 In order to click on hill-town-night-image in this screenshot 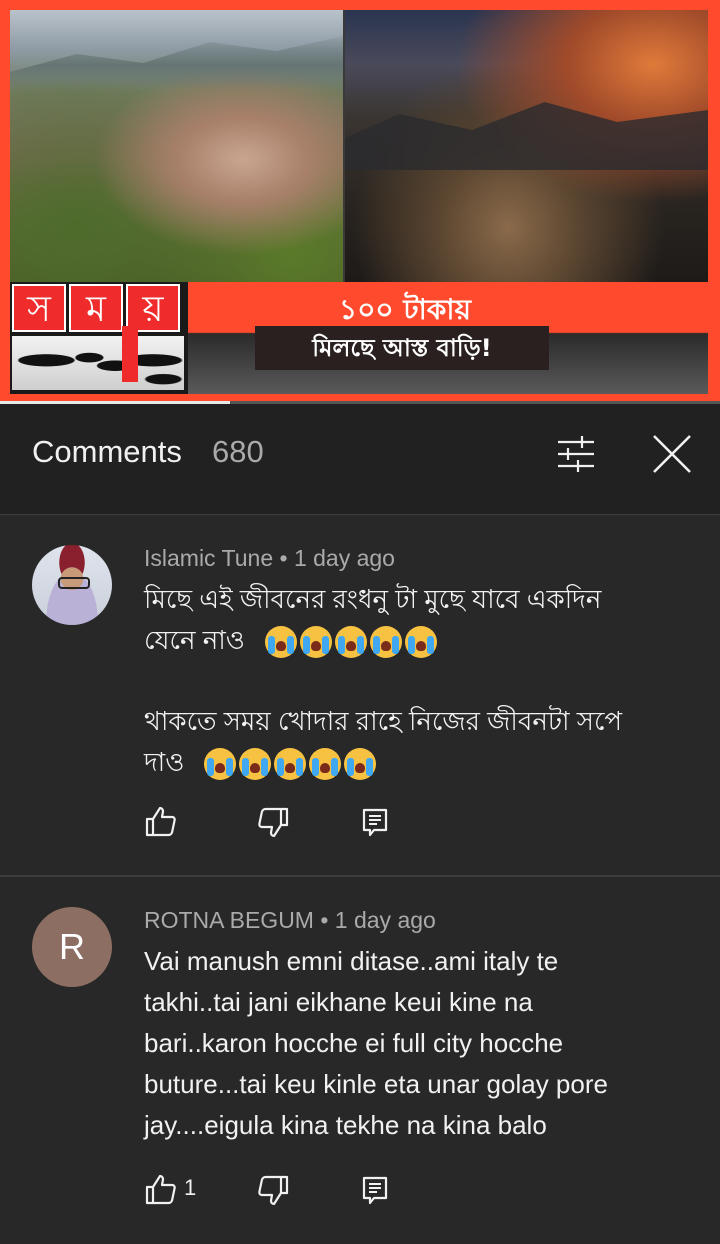, I will do `click(526, 146)`.